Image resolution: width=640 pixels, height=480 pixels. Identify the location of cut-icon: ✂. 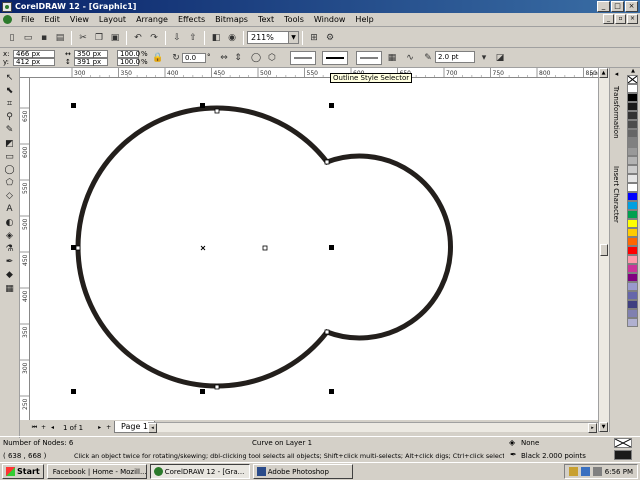
(83, 38).